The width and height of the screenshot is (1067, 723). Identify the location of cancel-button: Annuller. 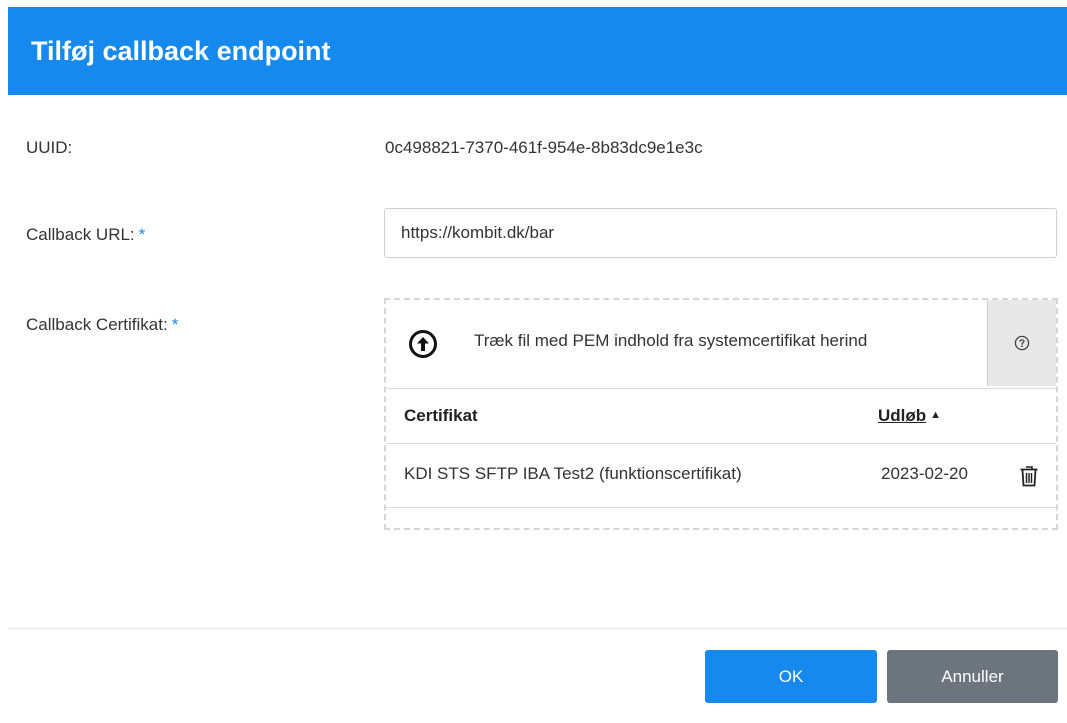
(972, 676).